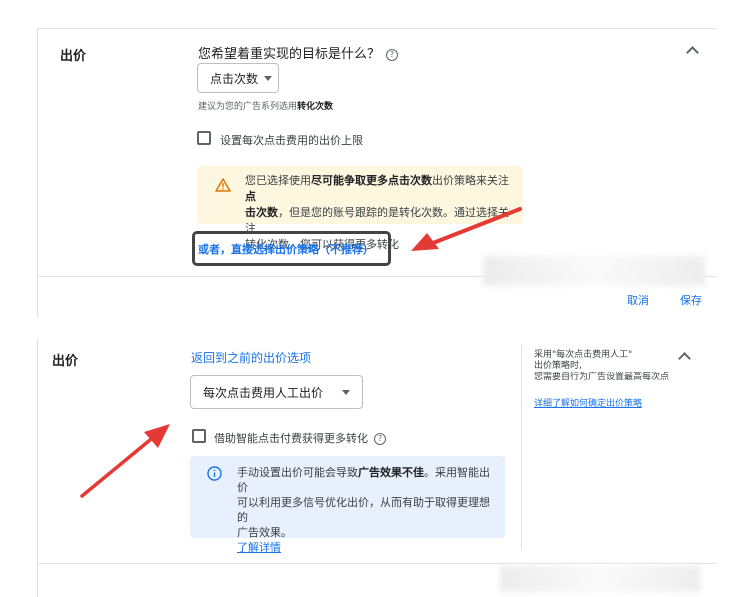 The image size is (750, 597). I want to click on top-panel-top-border, so click(376, 28).